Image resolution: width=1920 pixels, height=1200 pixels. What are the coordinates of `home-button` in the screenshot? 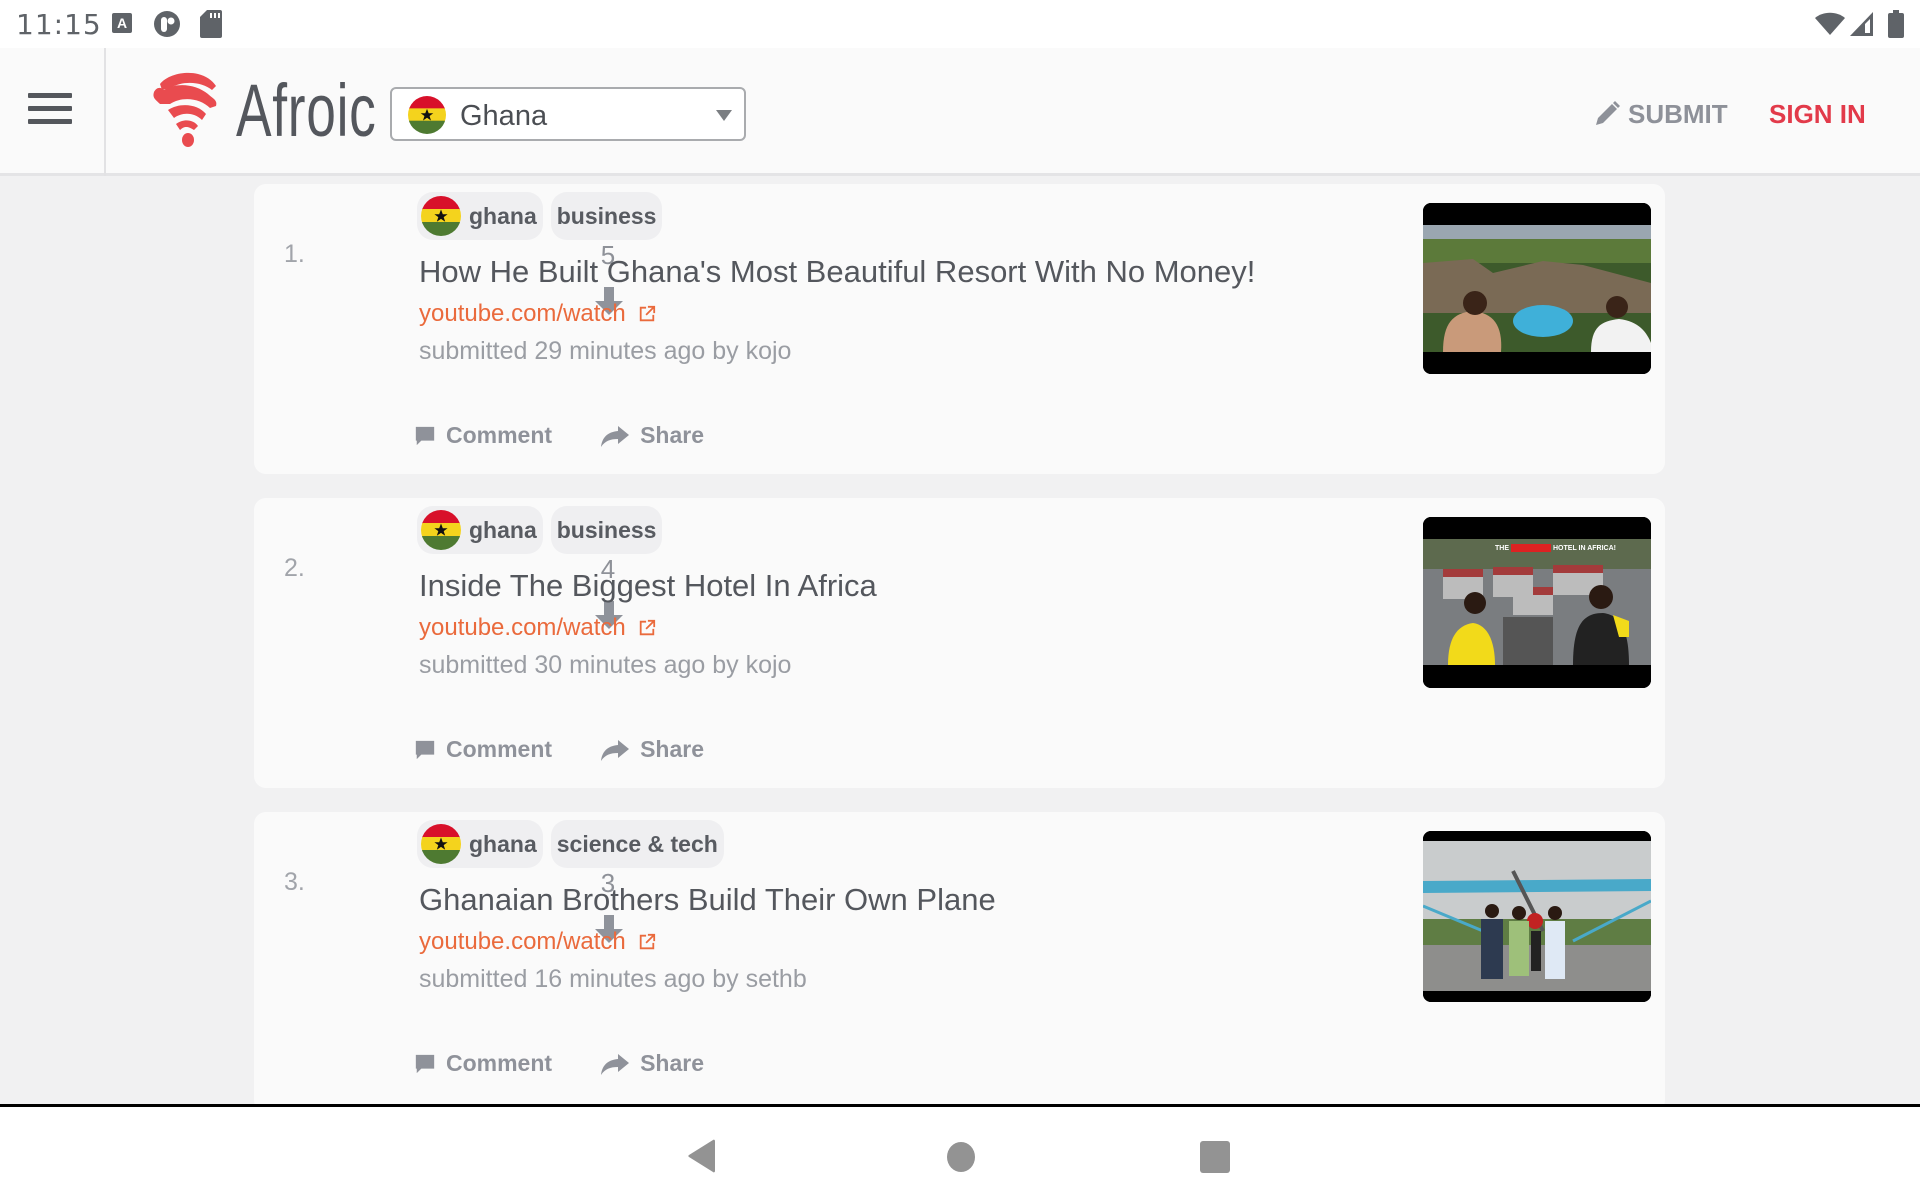 It's located at (961, 1157).